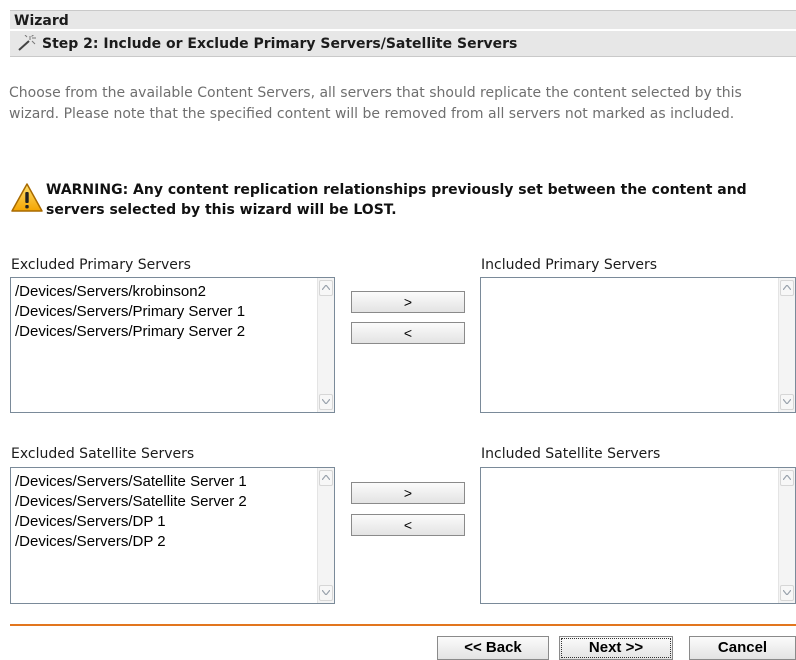 This screenshot has height=660, width=796. Describe the element at coordinates (493, 648) in the screenshot. I see `back-button: << Back` at that location.